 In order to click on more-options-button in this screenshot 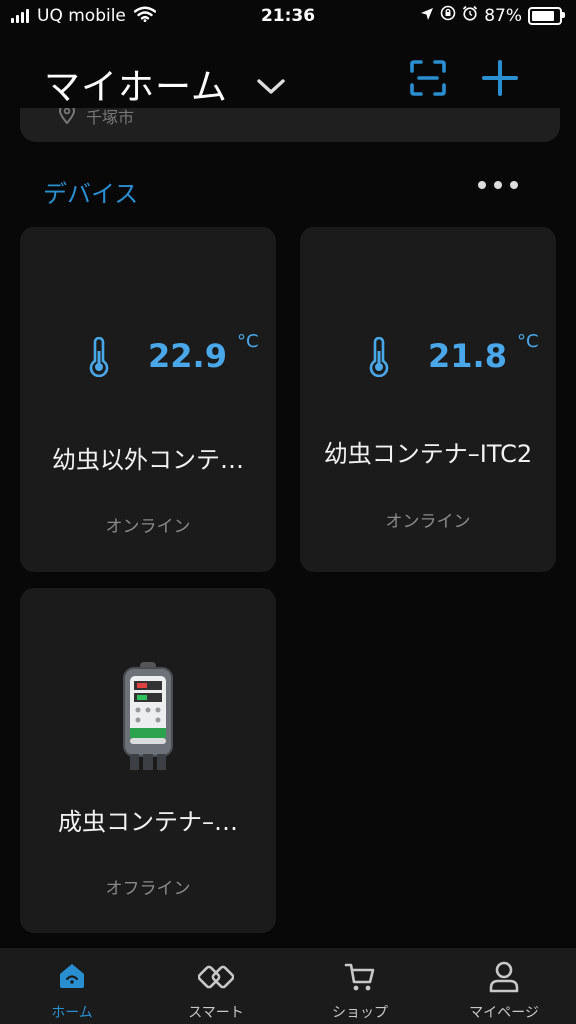, I will do `click(498, 185)`.